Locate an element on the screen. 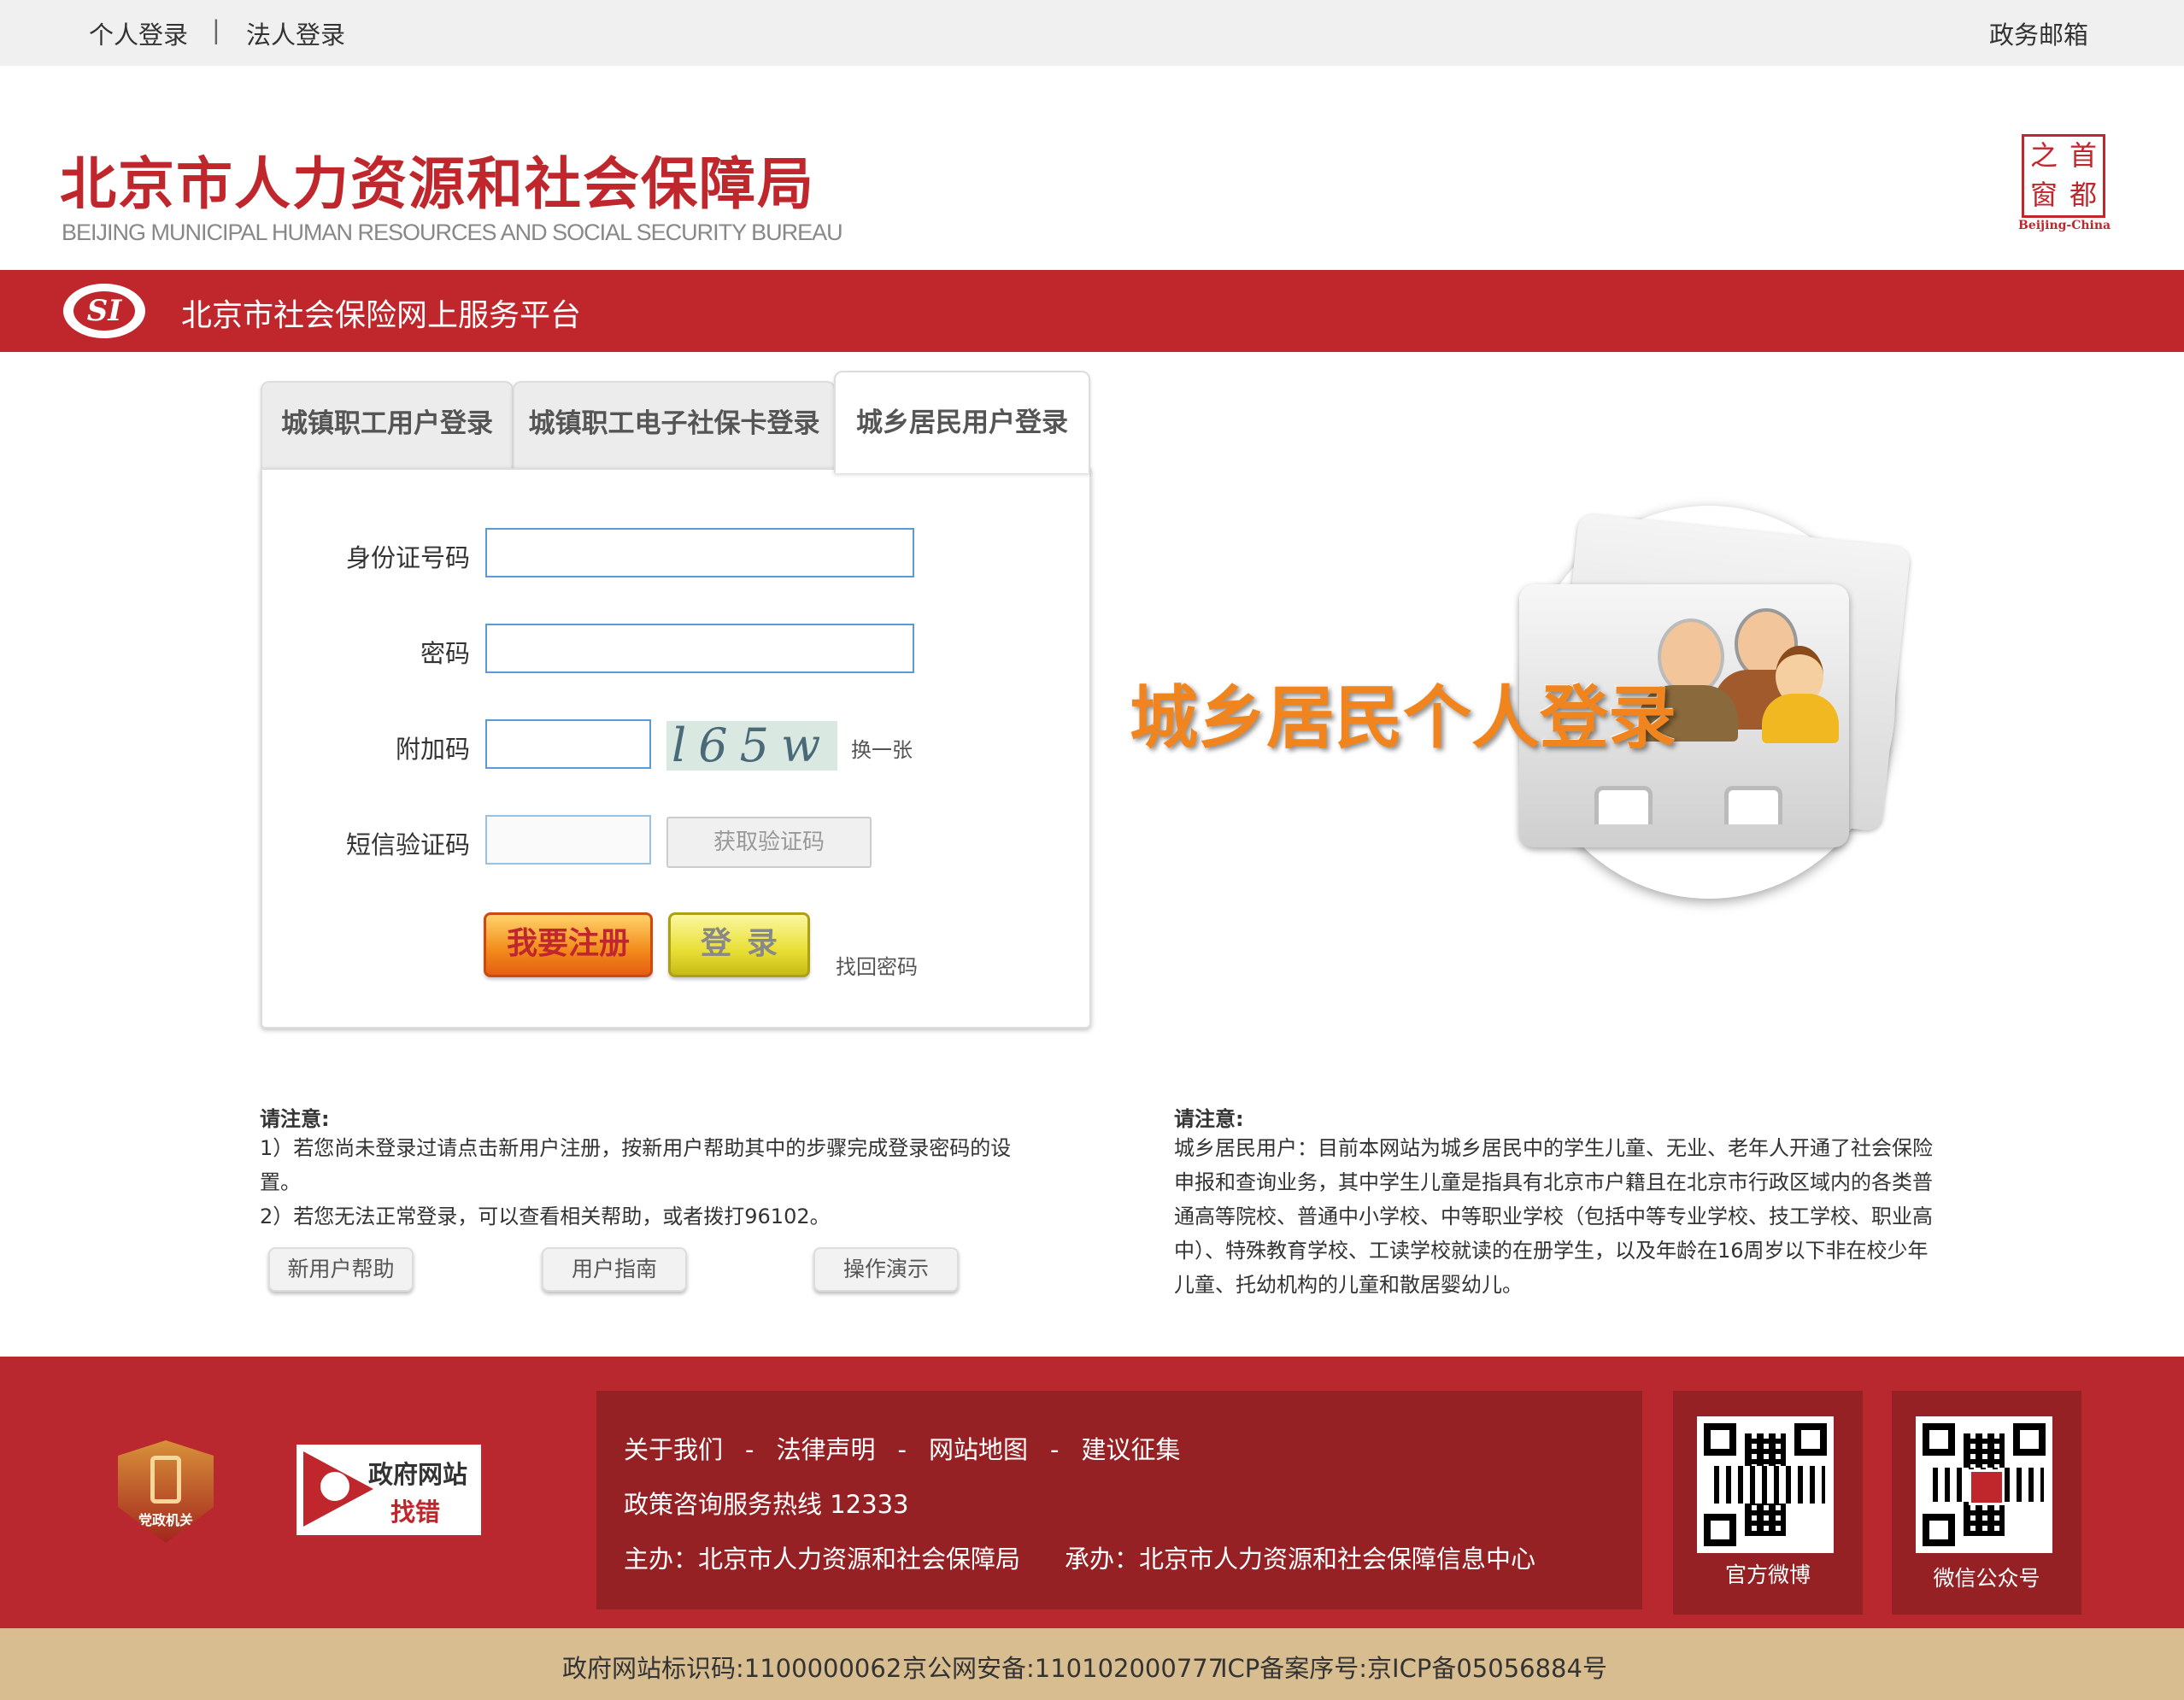 The height and width of the screenshot is (1700, 2184). wechat-qr-box: 微信公众号 is located at coordinates (1987, 1503).